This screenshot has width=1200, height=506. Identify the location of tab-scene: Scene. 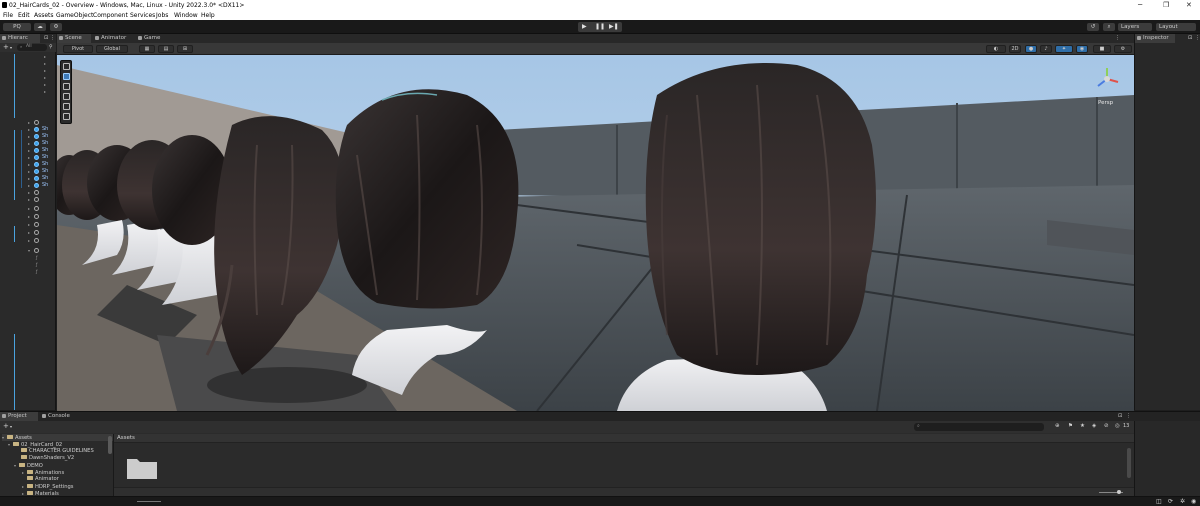
(74, 38).